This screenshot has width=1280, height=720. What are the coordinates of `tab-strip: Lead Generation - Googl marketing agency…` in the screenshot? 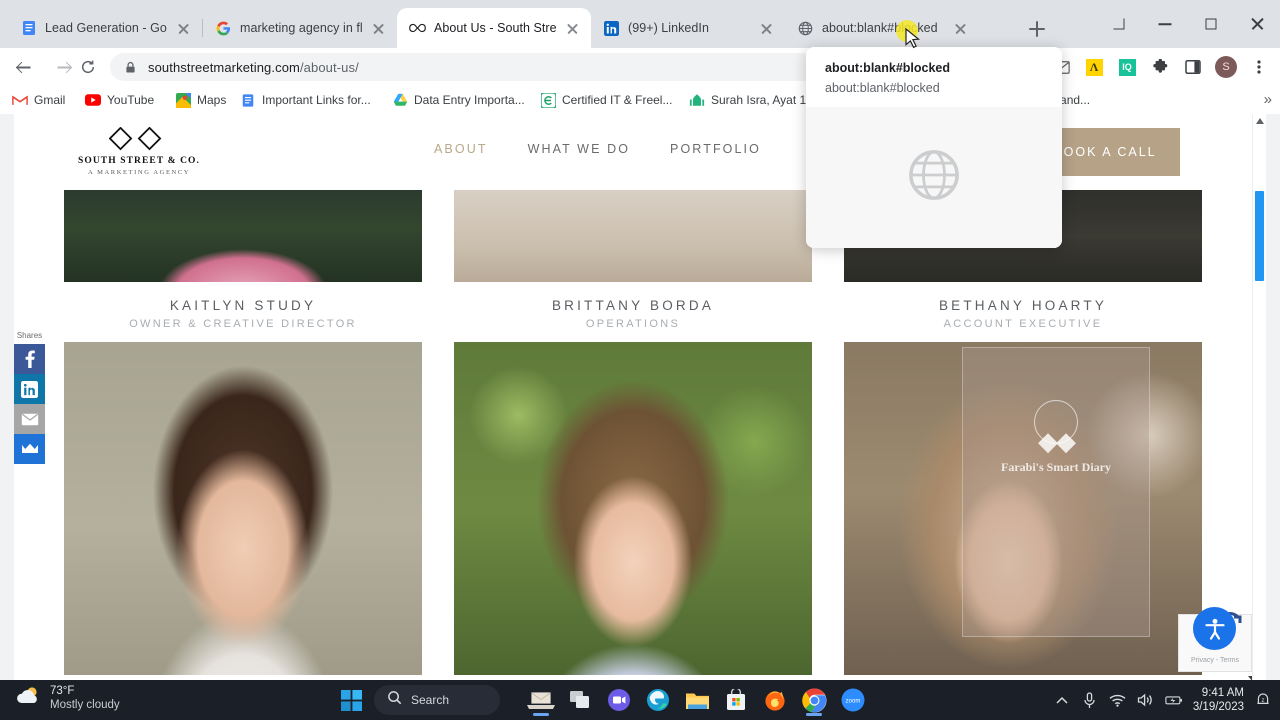 It's located at (640, 24).